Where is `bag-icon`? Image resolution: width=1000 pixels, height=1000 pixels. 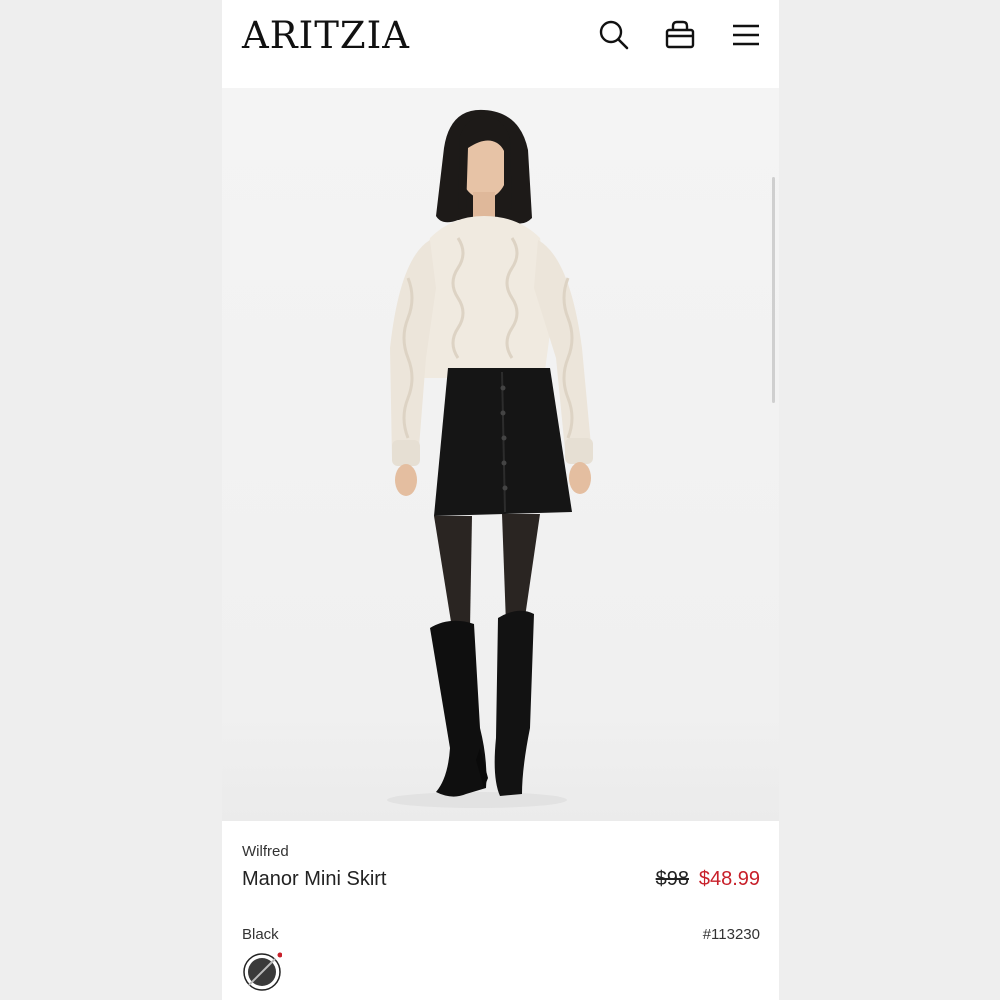
bag-icon is located at coordinates (680, 35).